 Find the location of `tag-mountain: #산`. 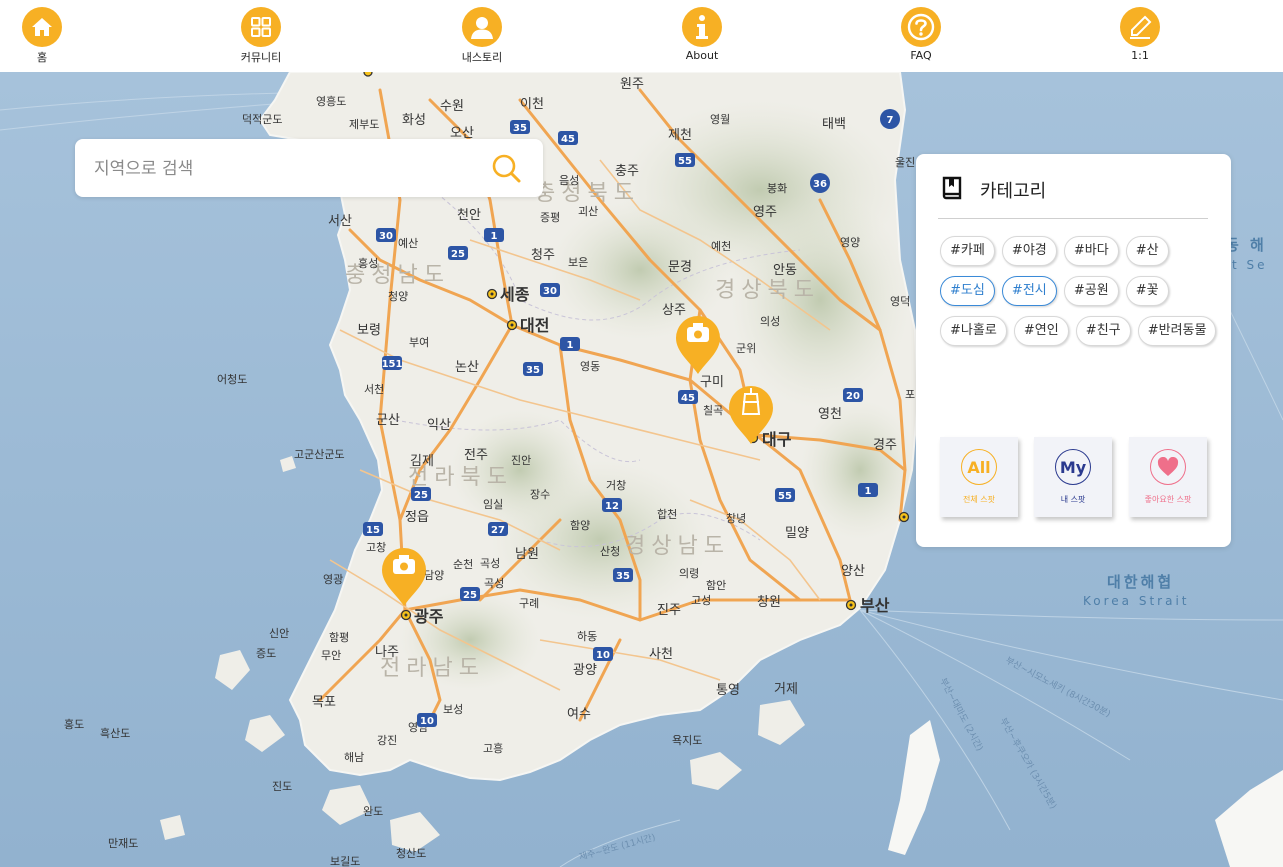

tag-mountain: #산 is located at coordinates (1147, 251).